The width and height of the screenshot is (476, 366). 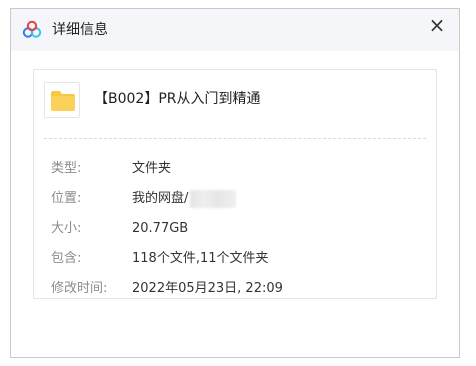 I want to click on detail-row-modified: 修改时间: 2022年05月23日, 22:09, so click(x=235, y=289).